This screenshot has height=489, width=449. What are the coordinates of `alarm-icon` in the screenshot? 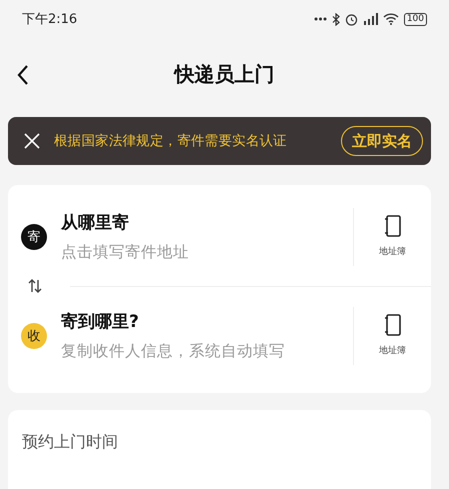 It's located at (351, 19).